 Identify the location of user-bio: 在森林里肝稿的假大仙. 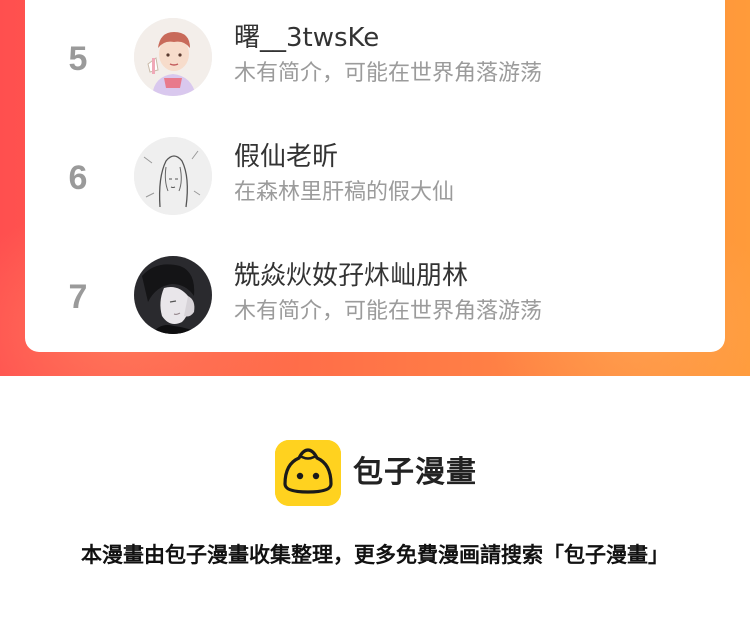
(344, 192).